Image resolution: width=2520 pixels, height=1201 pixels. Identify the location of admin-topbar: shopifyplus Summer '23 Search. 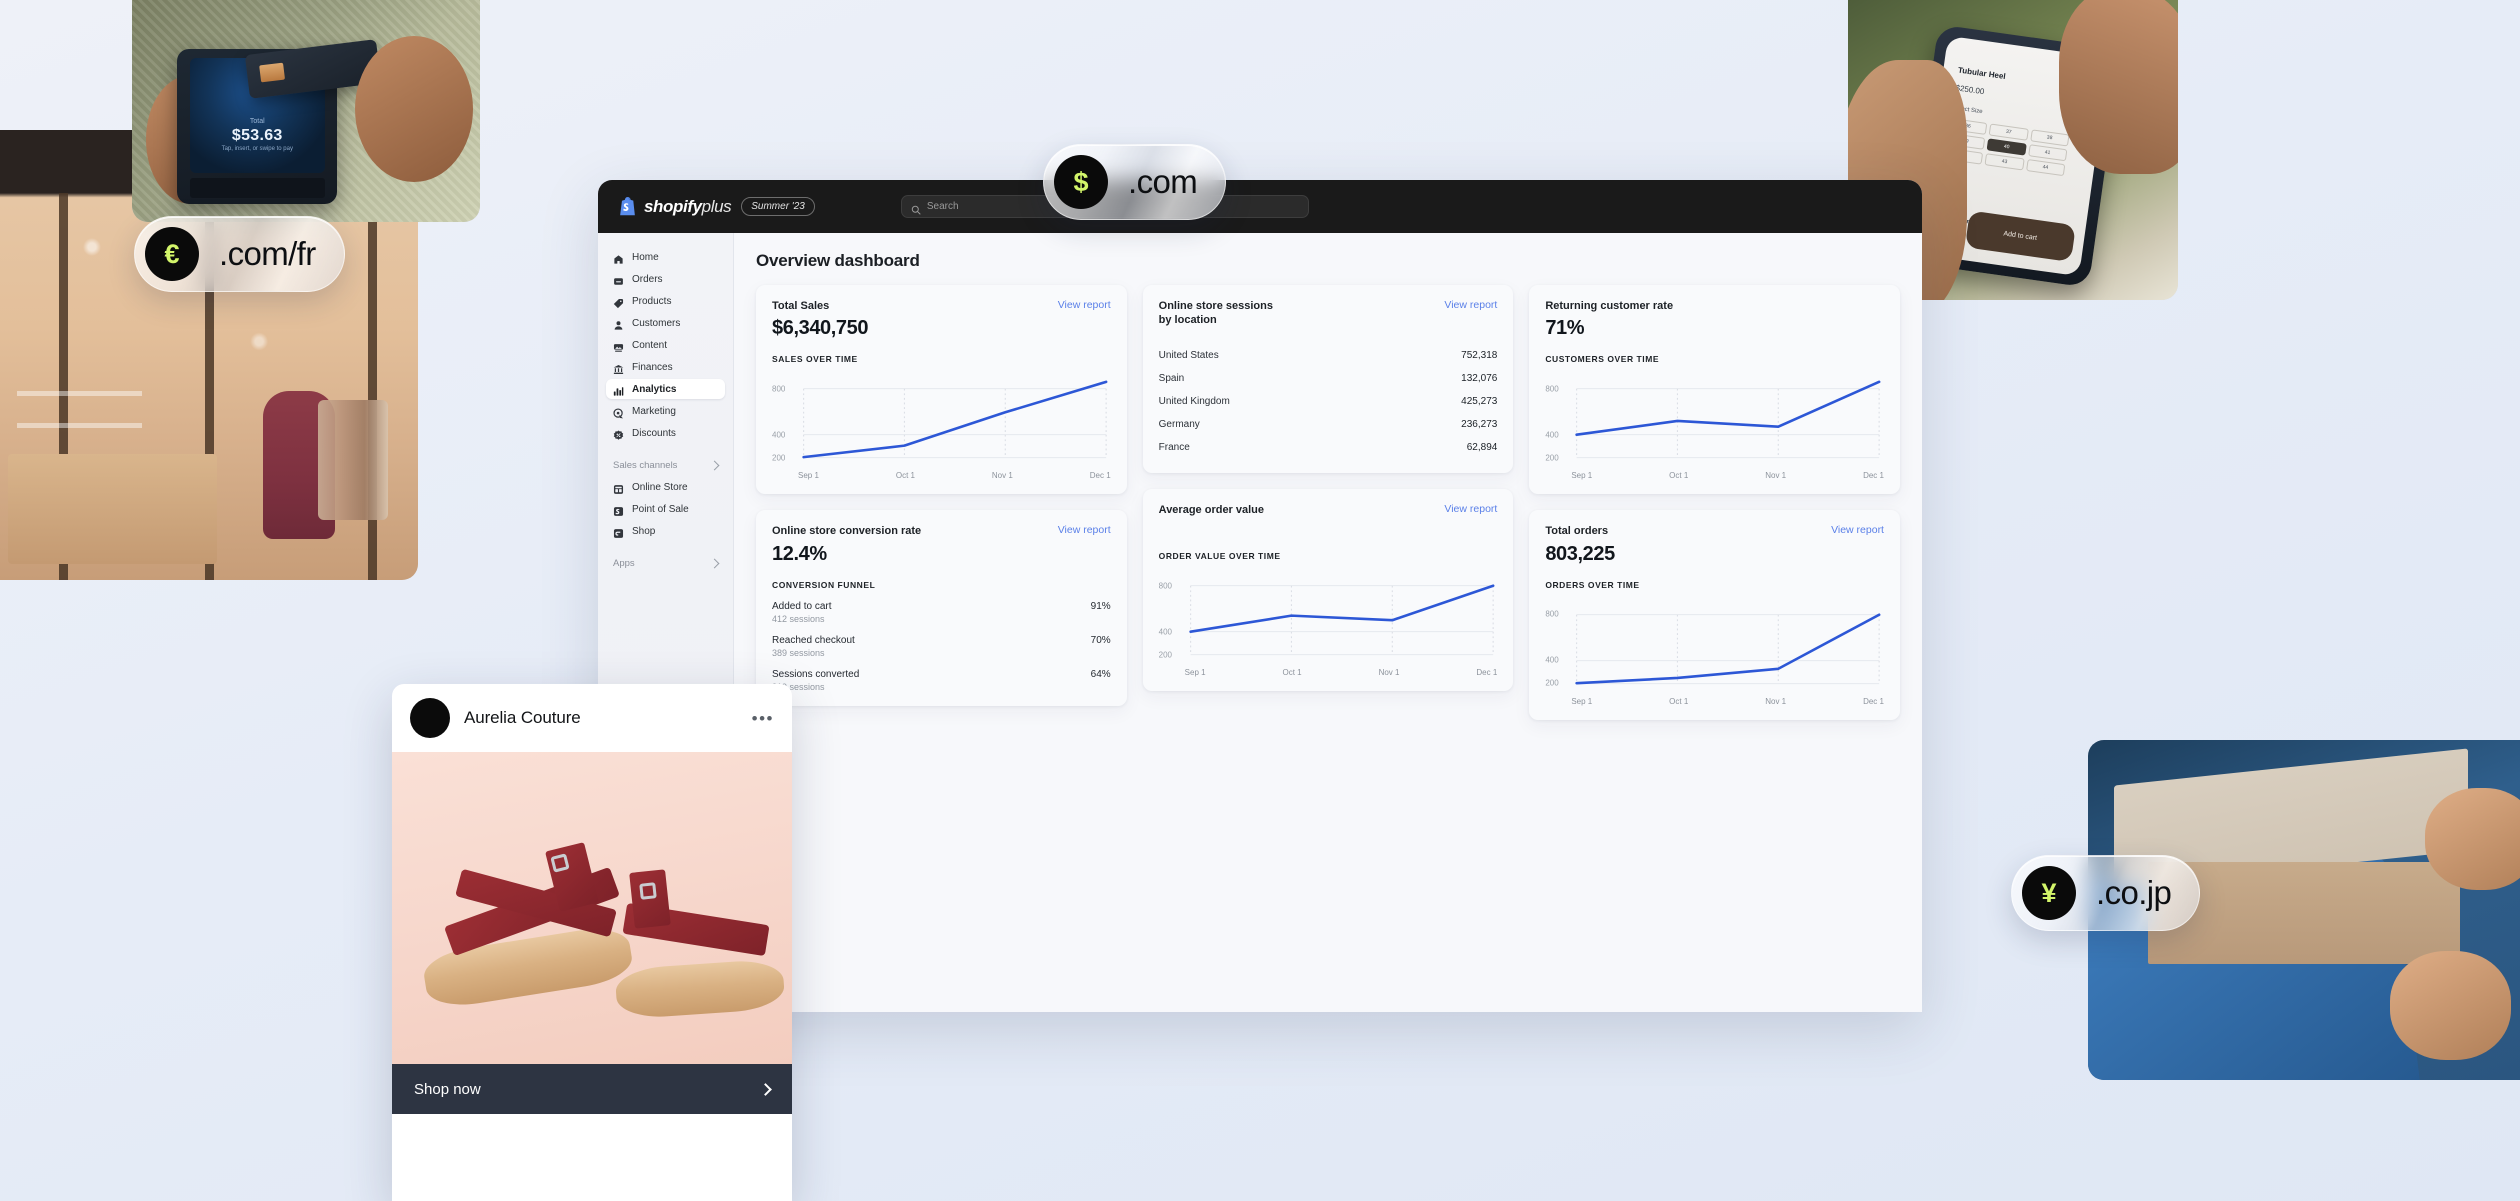
(1260, 206).